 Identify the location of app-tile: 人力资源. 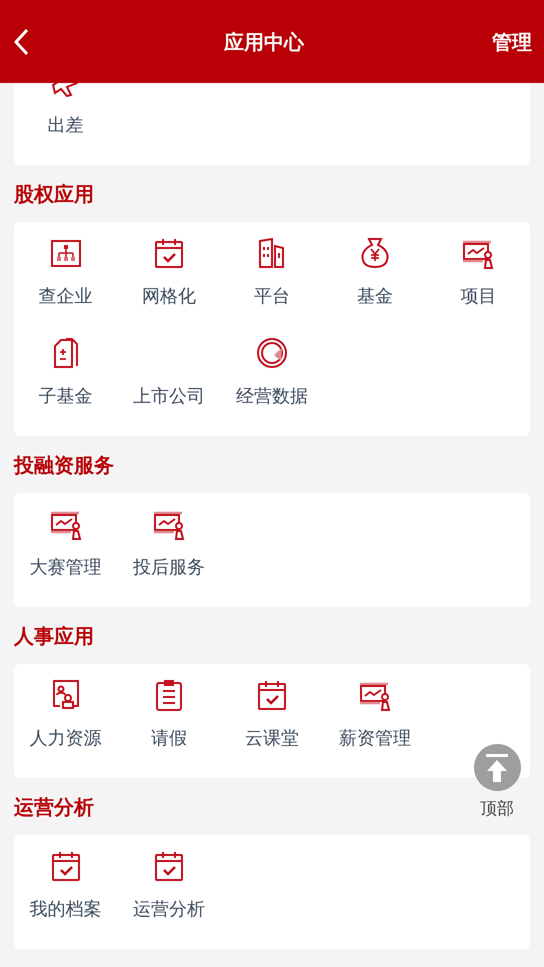
(66, 714).